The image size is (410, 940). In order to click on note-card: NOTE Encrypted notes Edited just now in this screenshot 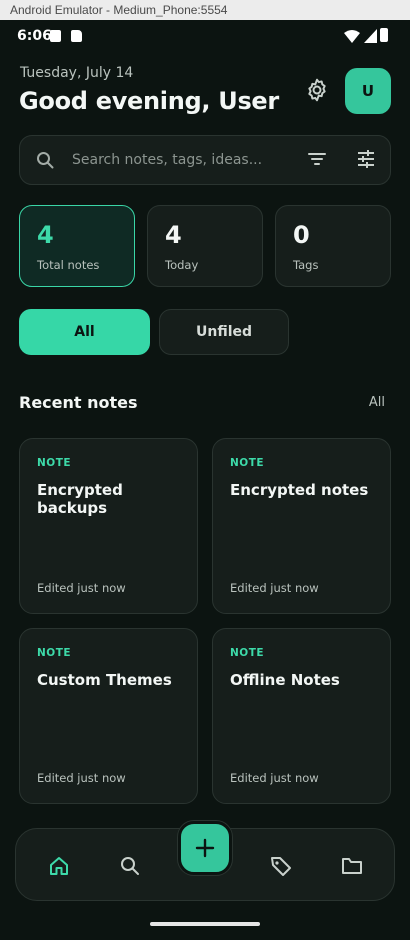, I will do `click(301, 526)`.